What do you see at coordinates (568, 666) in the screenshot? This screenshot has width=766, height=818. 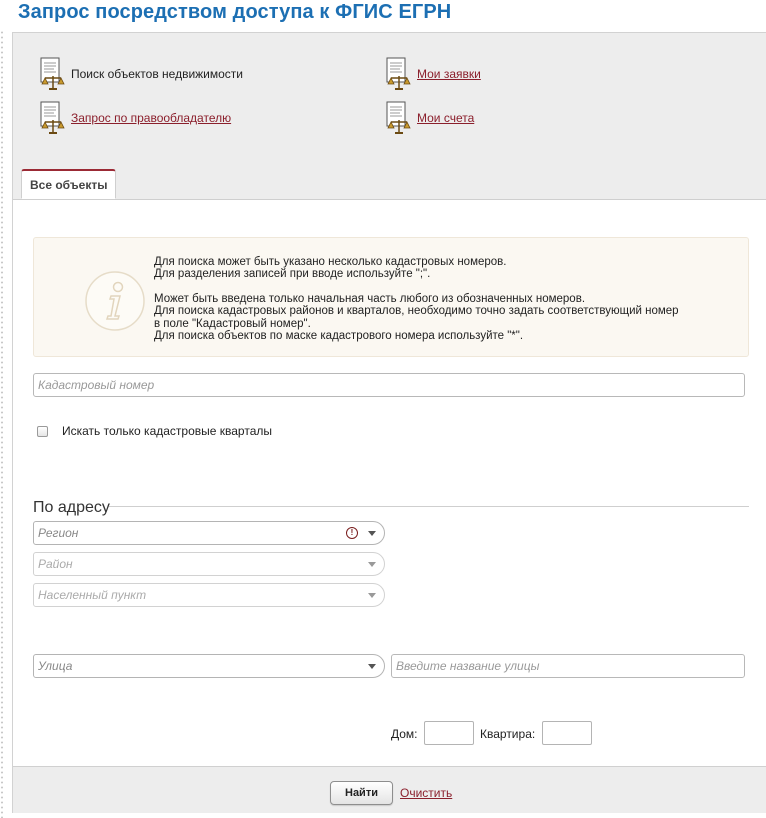 I see `street-name-input` at bounding box center [568, 666].